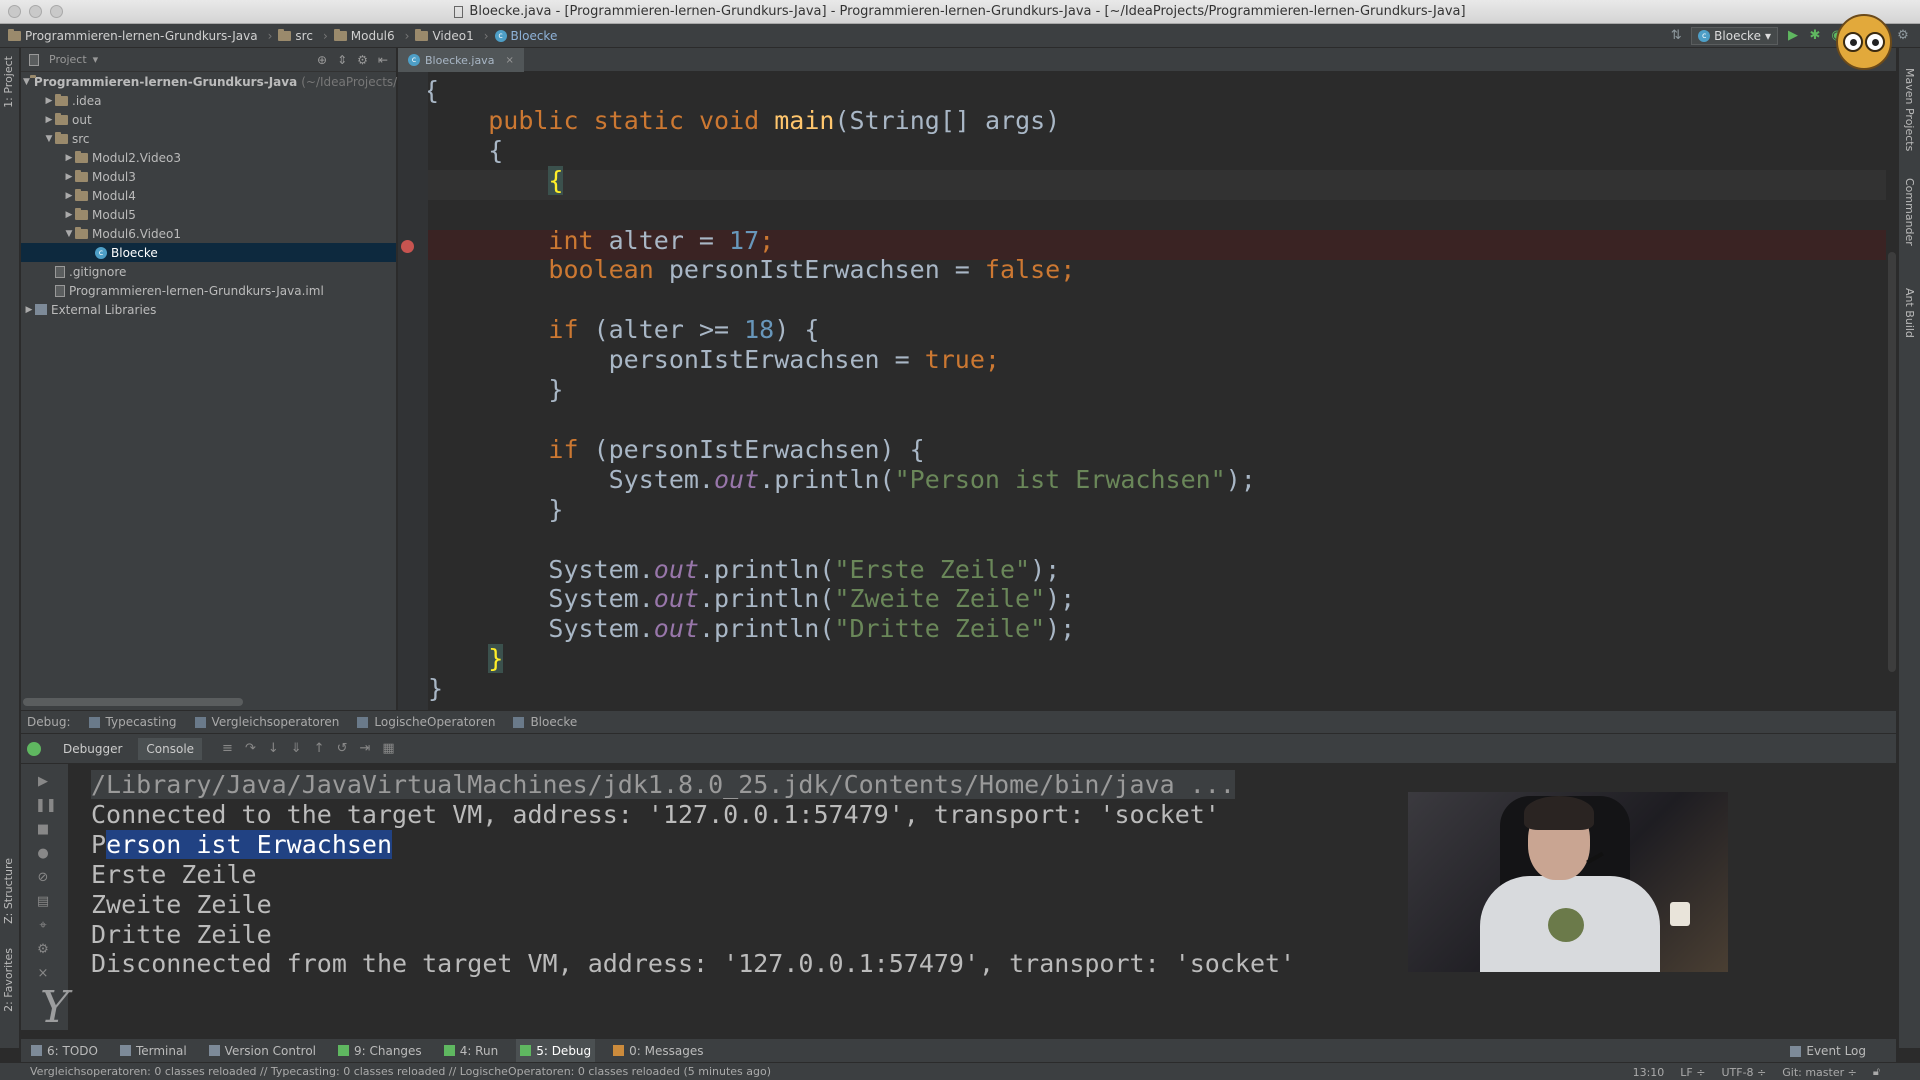 This screenshot has height=1080, width=1920. Describe the element at coordinates (208, 157) in the screenshot. I see `tree-item: ▶ Modul2.Video3` at that location.